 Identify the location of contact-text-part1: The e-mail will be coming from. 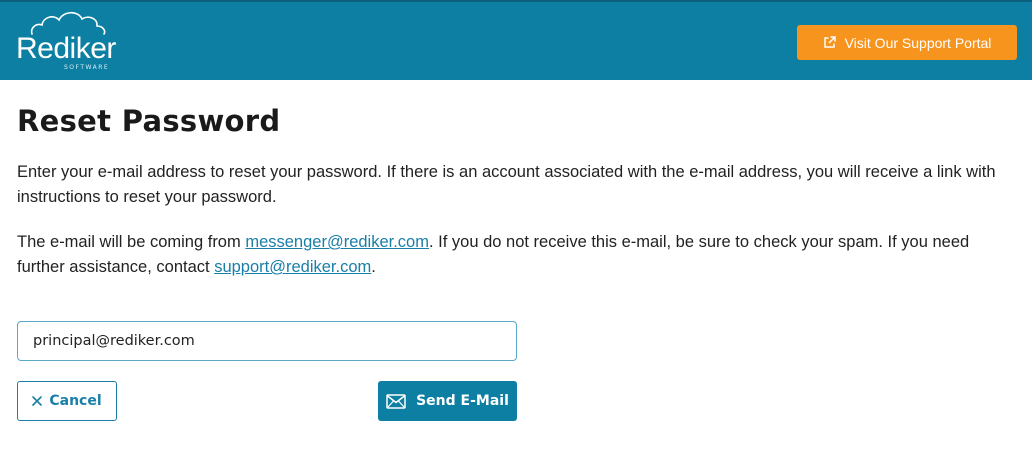
(131, 242).